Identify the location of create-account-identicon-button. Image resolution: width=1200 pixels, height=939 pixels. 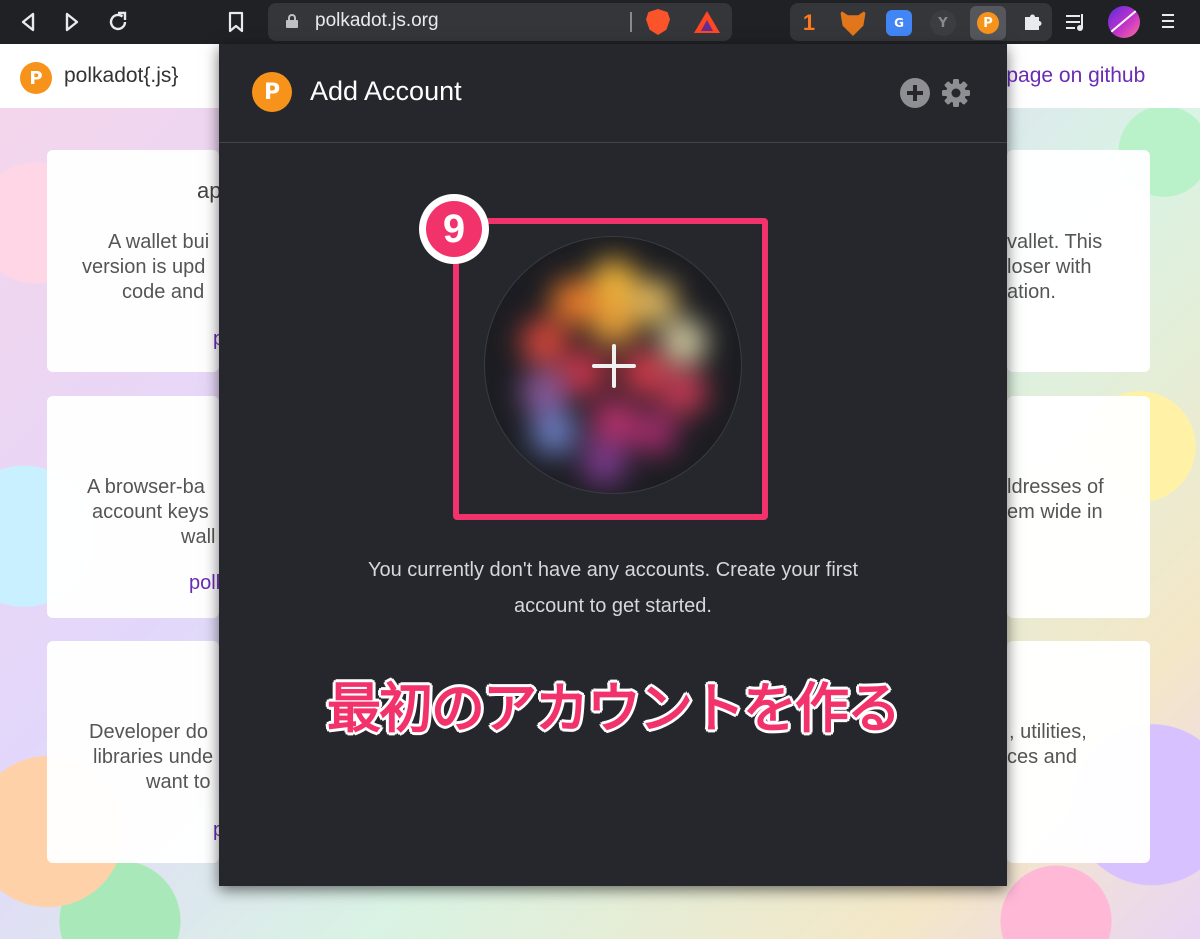
(613, 365).